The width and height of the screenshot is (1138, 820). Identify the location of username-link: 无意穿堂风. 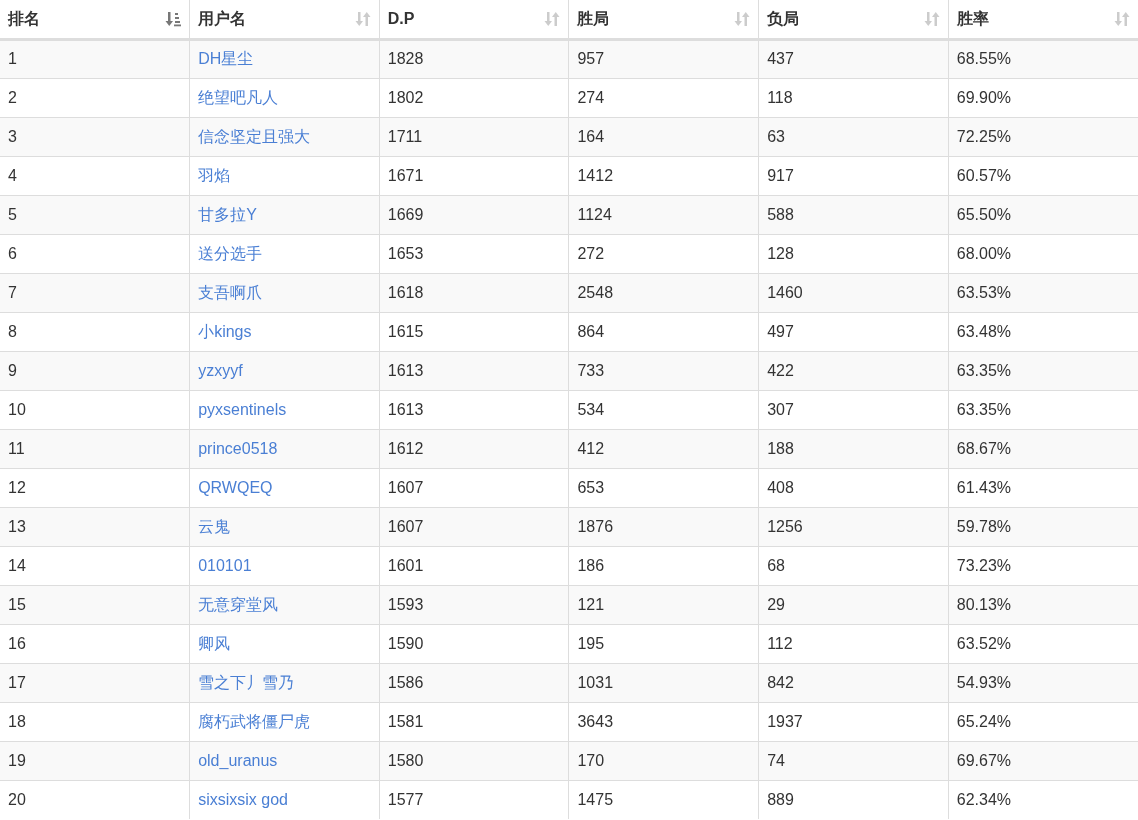
(238, 604).